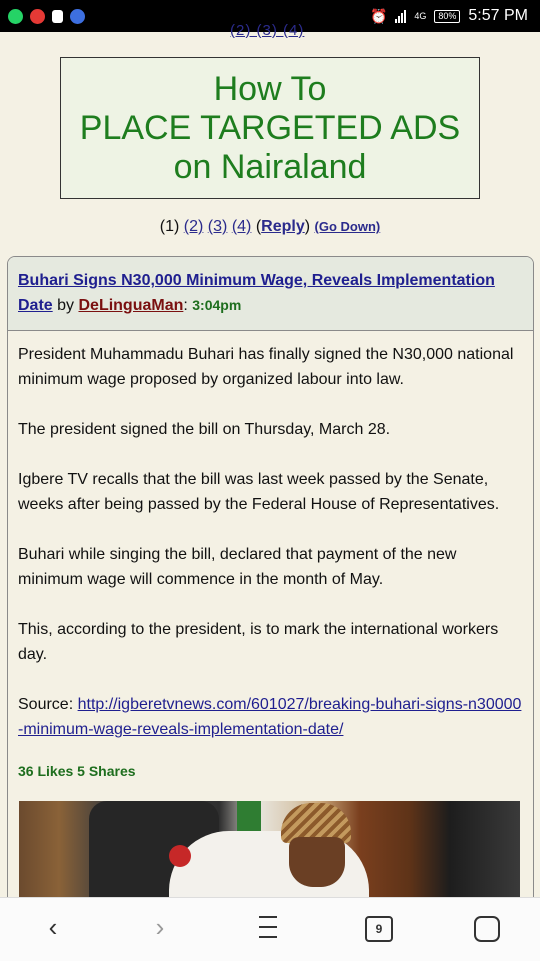  I want to click on thread-pager: (1) (2) (3) (4) (Reply) (Go Down), so click(270, 227).